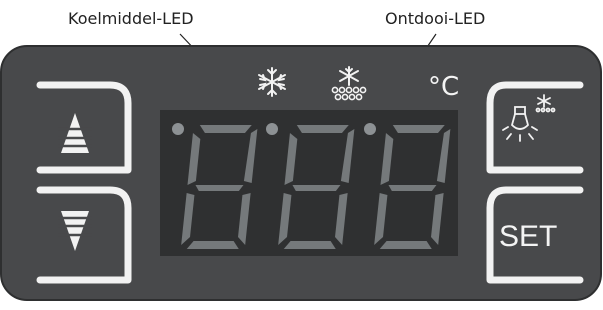  What do you see at coordinates (528, 236) in the screenshot?
I see `set-button-label: SET` at bounding box center [528, 236].